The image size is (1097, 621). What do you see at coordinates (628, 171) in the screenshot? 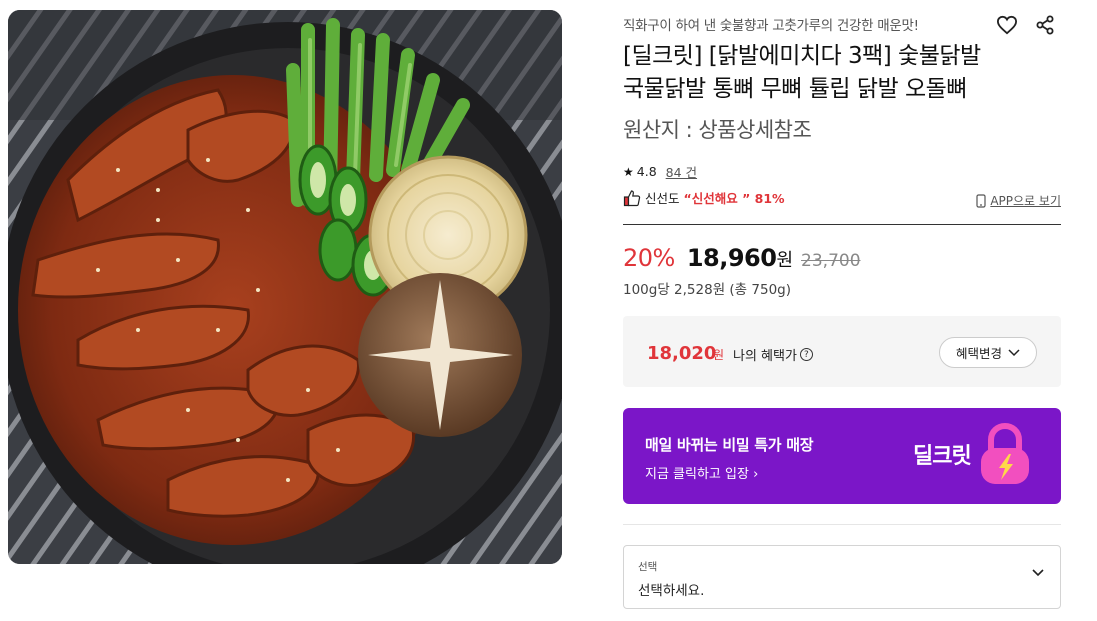
I see `star-icon: ★` at bounding box center [628, 171].